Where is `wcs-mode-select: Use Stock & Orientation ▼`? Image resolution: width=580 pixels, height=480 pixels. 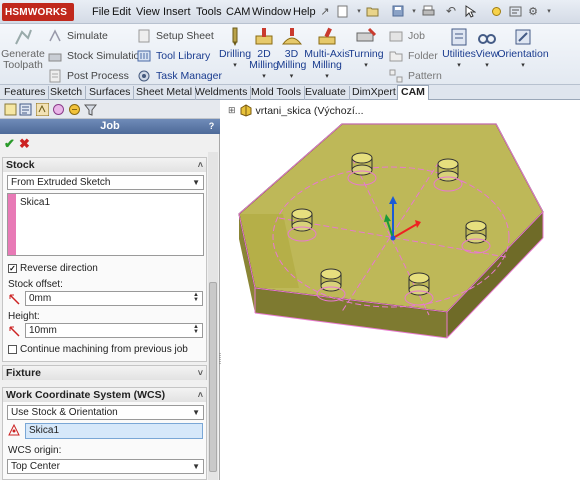 wcs-mode-select: Use Stock & Orientation ▼ is located at coordinates (105, 412).